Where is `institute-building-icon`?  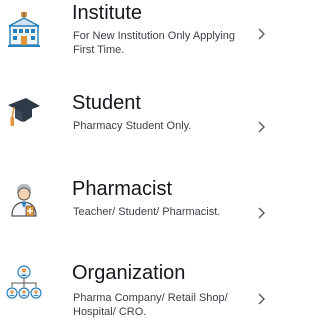 institute-building-icon is located at coordinates (24, 30).